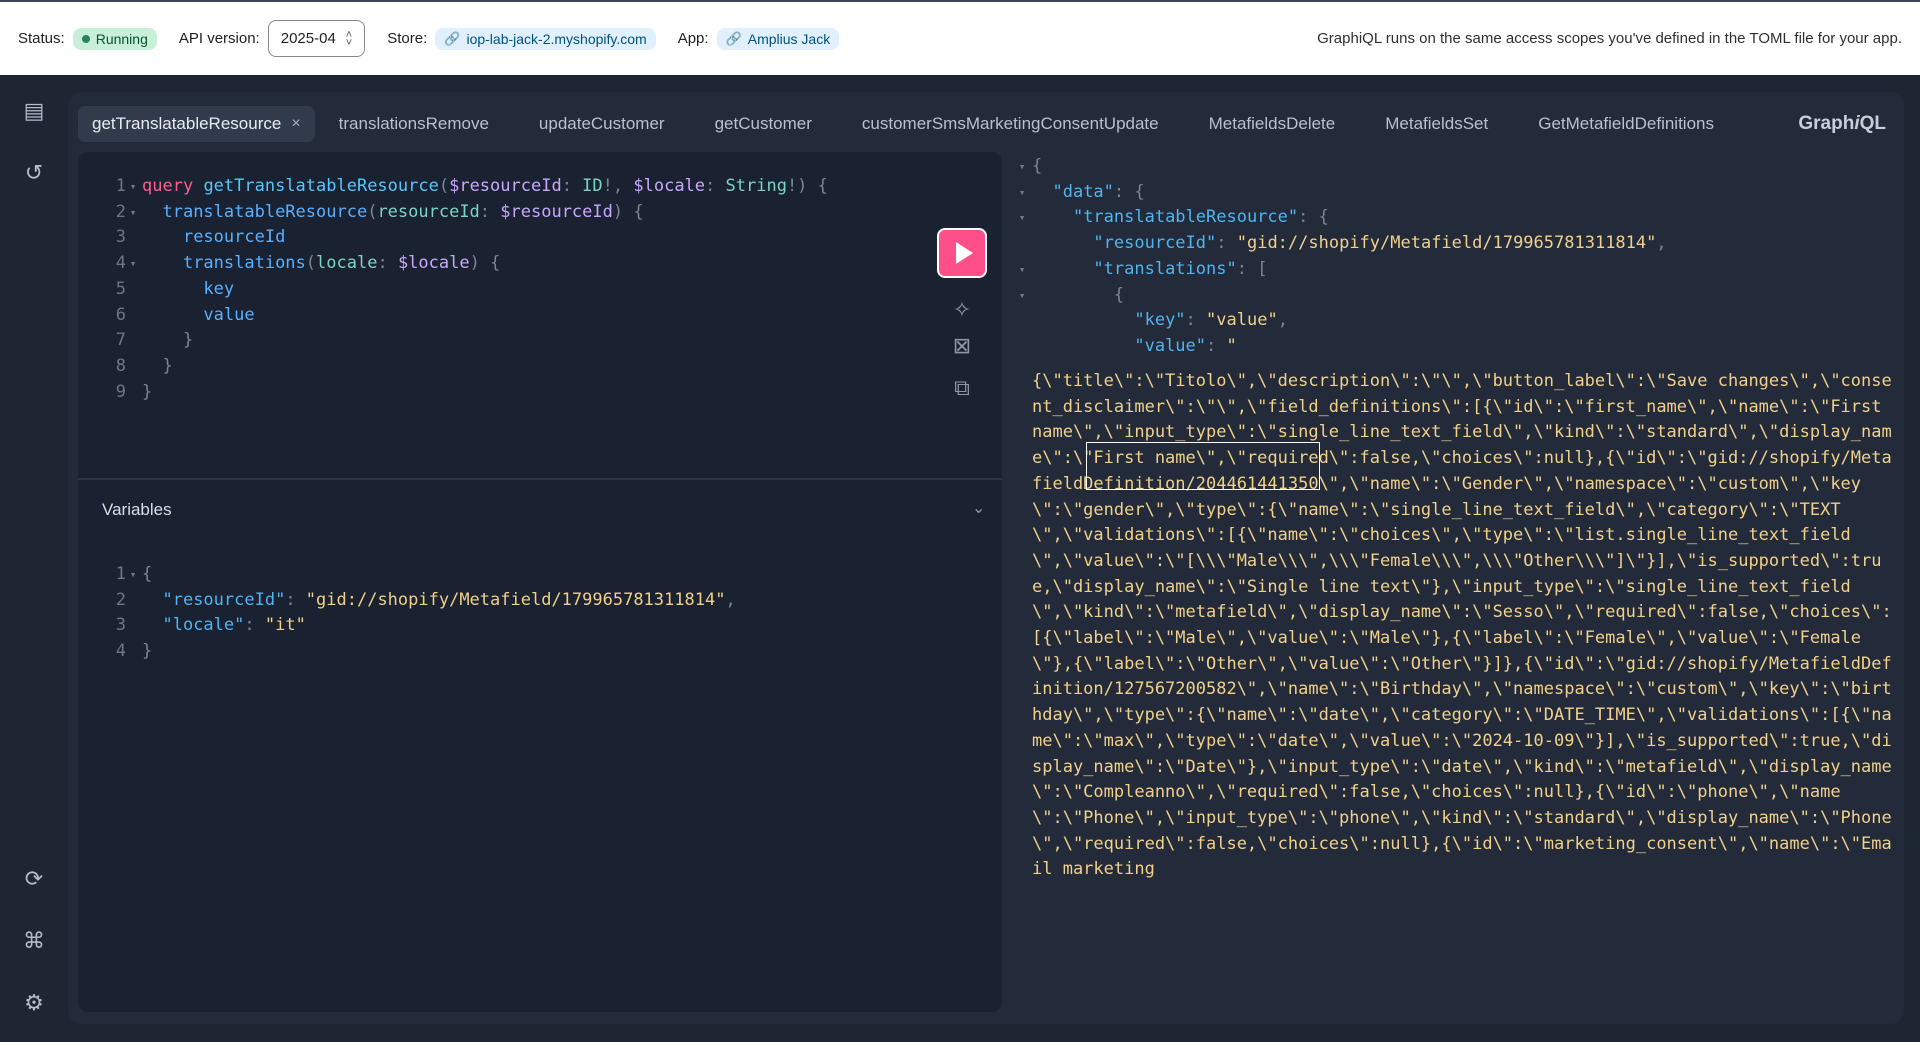 Image resolution: width=1920 pixels, height=1042 pixels. I want to click on prettify-icon: ✧, so click(962, 310).